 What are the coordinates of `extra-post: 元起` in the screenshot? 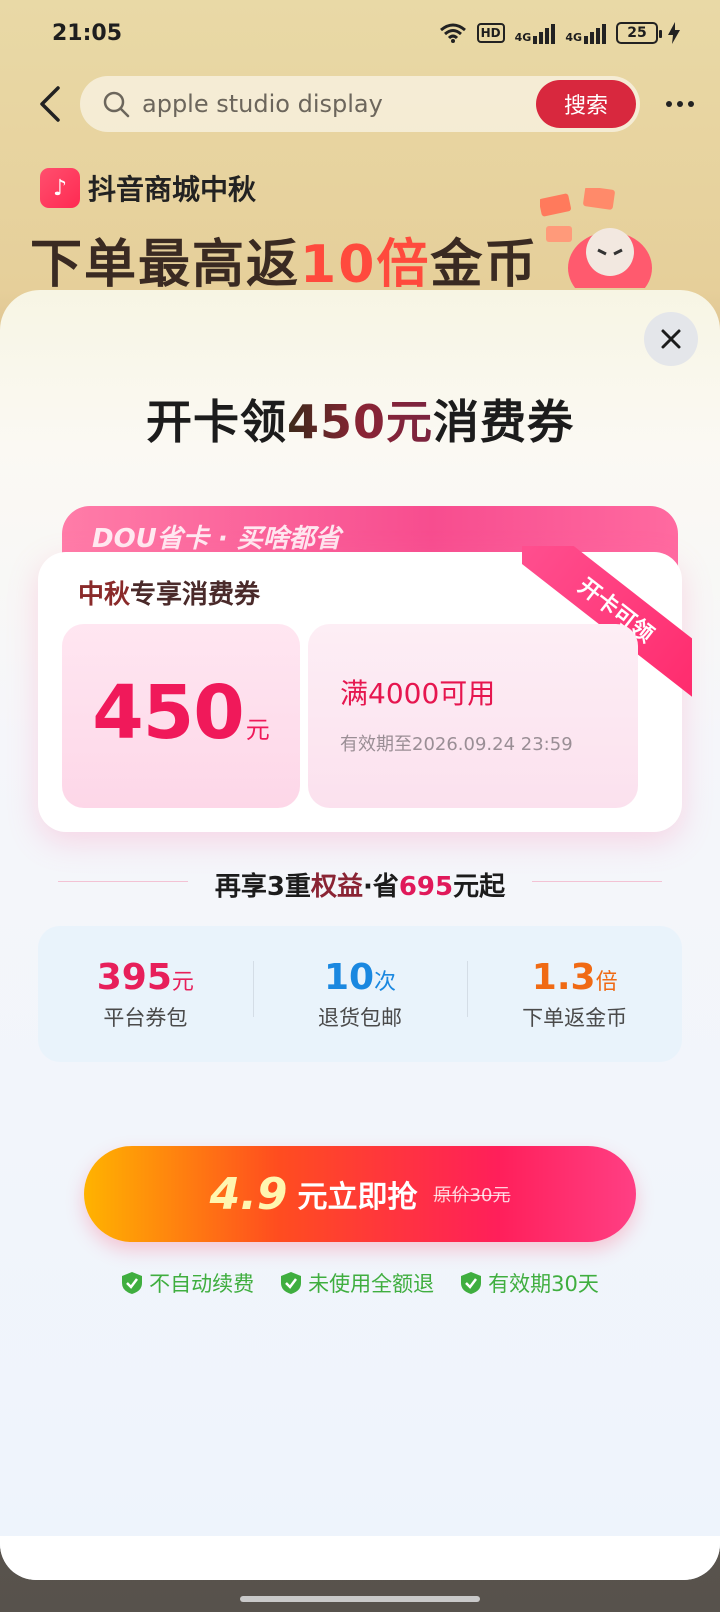 It's located at (479, 887).